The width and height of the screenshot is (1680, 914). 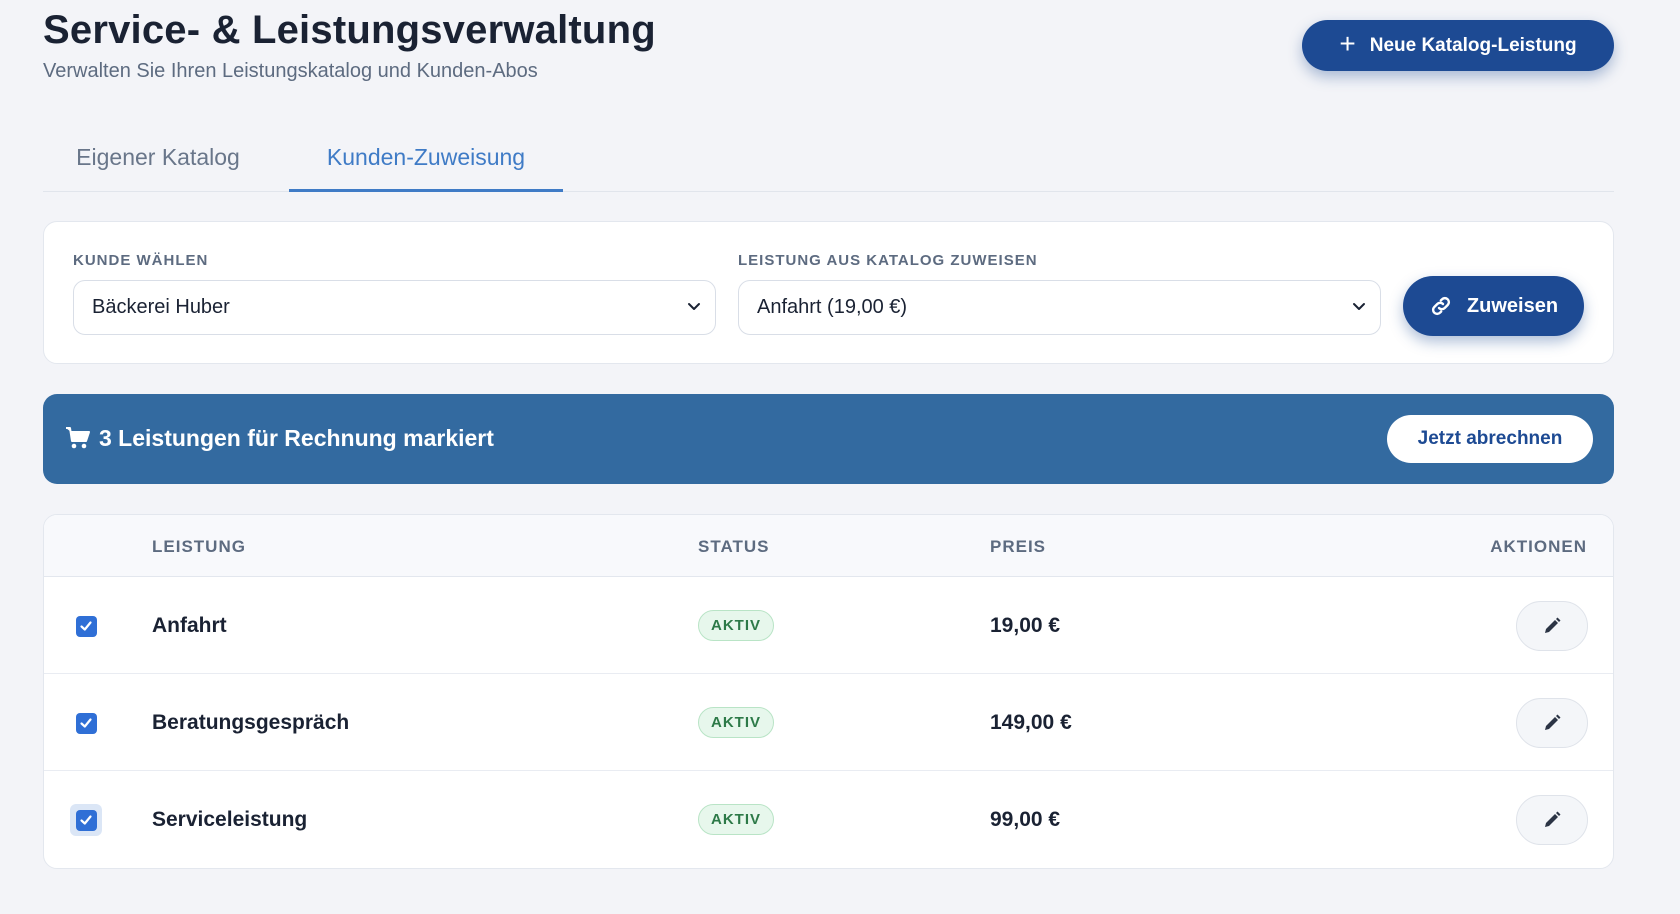 What do you see at coordinates (828, 546) in the screenshot?
I see `table-header: LEISTUNG STATUS PREIS AKTIONEN` at bounding box center [828, 546].